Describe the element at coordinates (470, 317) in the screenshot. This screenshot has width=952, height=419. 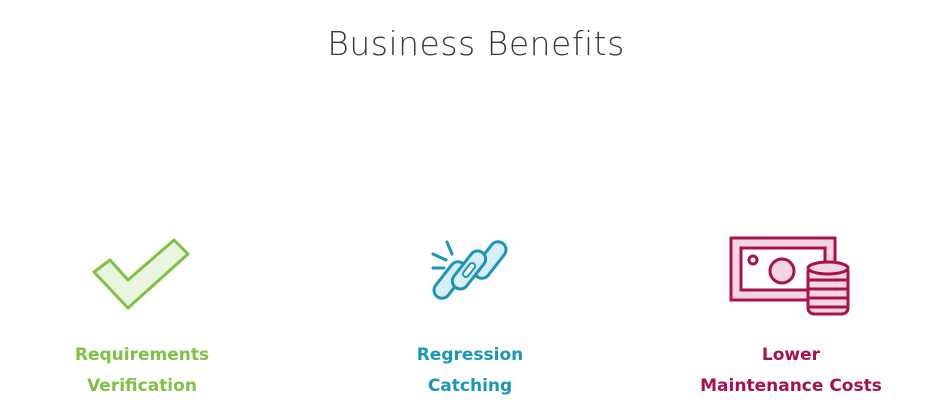
I see `benefit-regression-catching: Regression Catching` at that location.